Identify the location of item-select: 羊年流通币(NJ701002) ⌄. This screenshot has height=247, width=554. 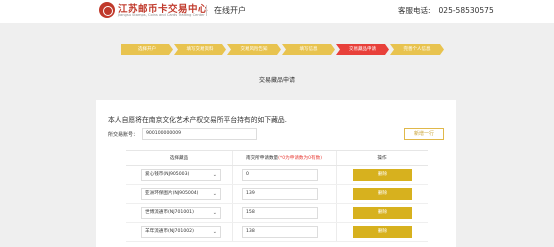
(181, 232).